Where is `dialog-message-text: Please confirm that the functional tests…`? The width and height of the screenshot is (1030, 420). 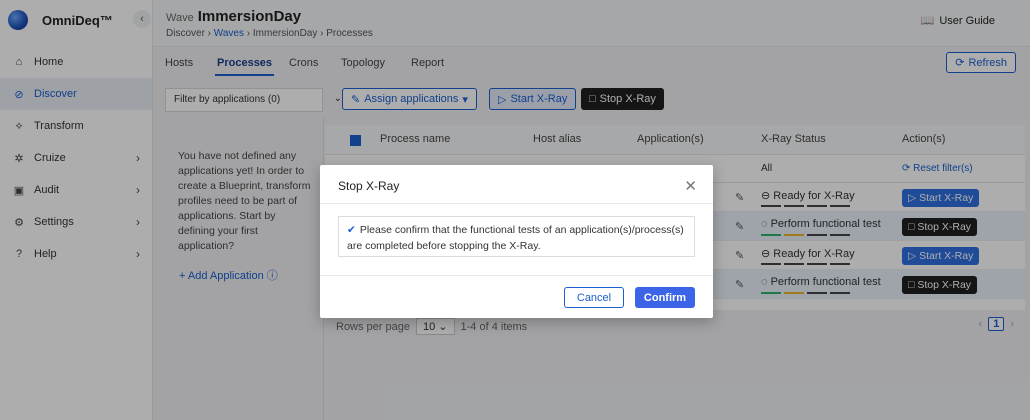
dialog-message-text: Please confirm that the functional tests… is located at coordinates (515, 238).